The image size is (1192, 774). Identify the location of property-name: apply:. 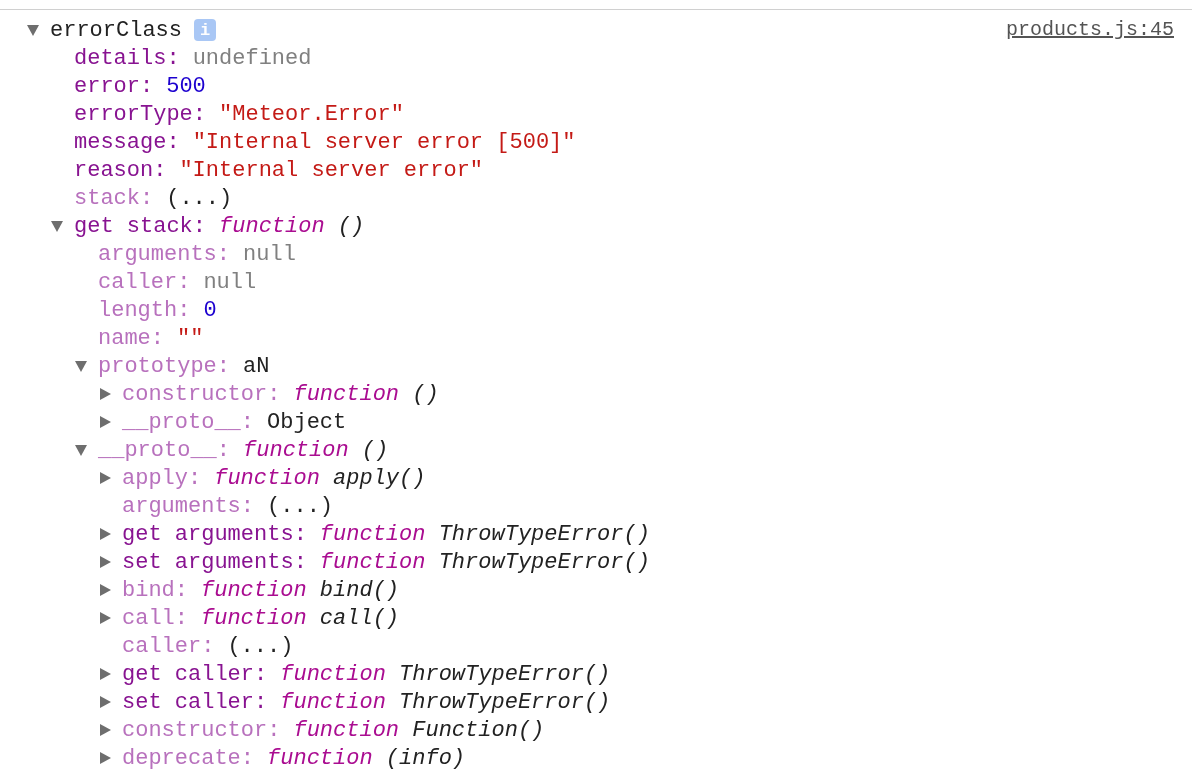
(162, 478).